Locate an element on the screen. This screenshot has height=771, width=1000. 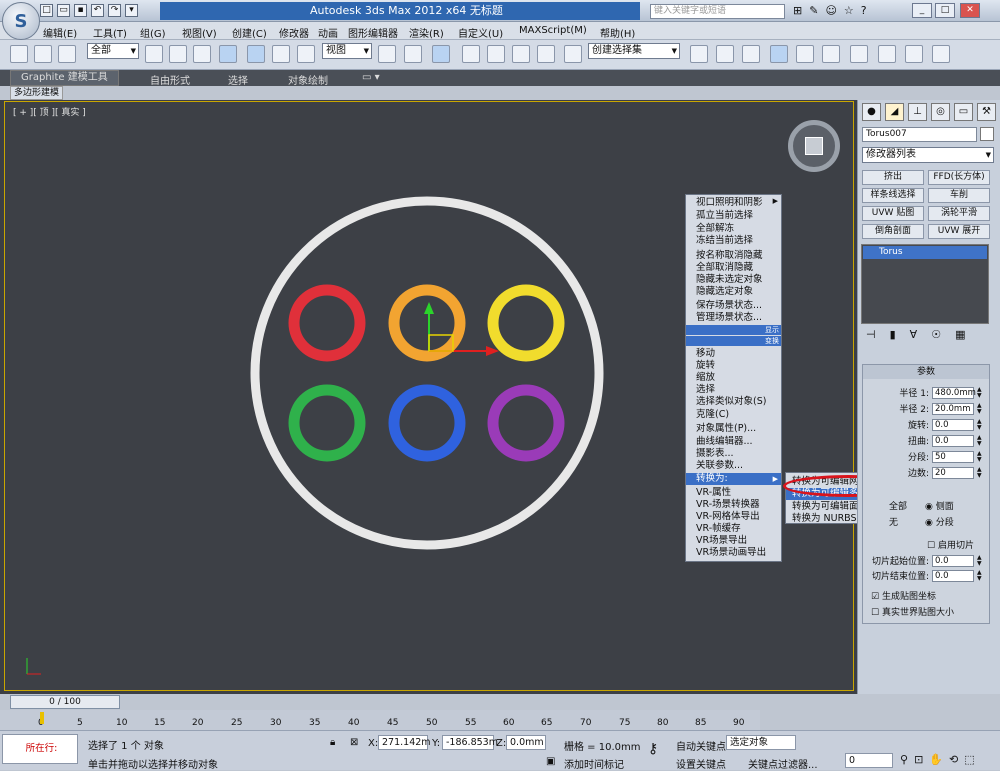
radius1-field: 480.0mm is located at coordinates (954, 392).